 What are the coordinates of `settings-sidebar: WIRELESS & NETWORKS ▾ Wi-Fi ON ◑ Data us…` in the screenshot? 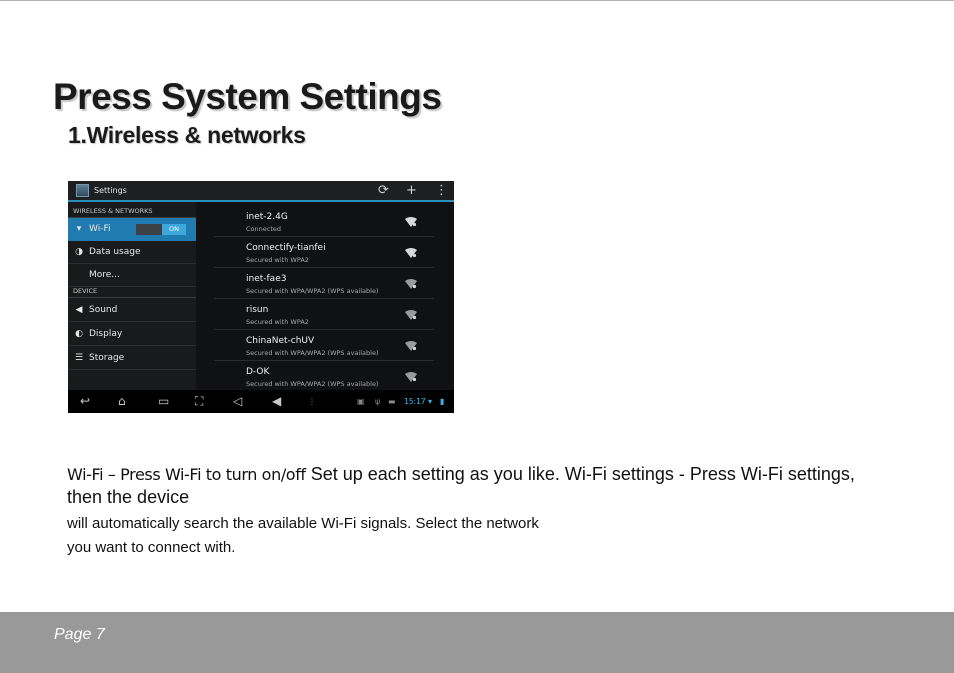 It's located at (132, 296).